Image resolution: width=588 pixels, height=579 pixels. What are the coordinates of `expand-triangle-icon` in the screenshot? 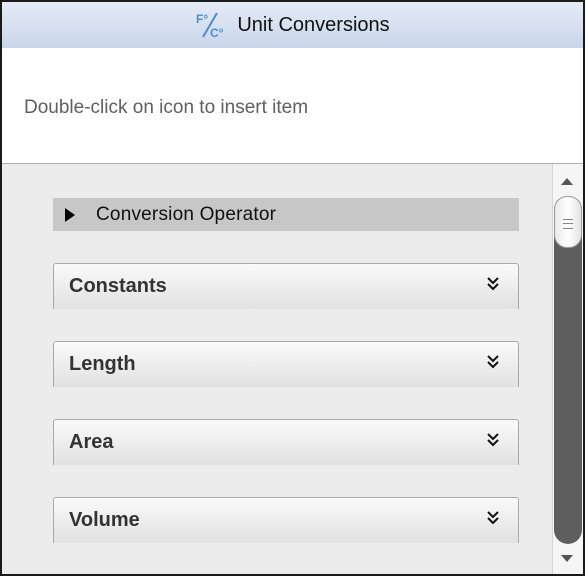 It's located at (70, 214).